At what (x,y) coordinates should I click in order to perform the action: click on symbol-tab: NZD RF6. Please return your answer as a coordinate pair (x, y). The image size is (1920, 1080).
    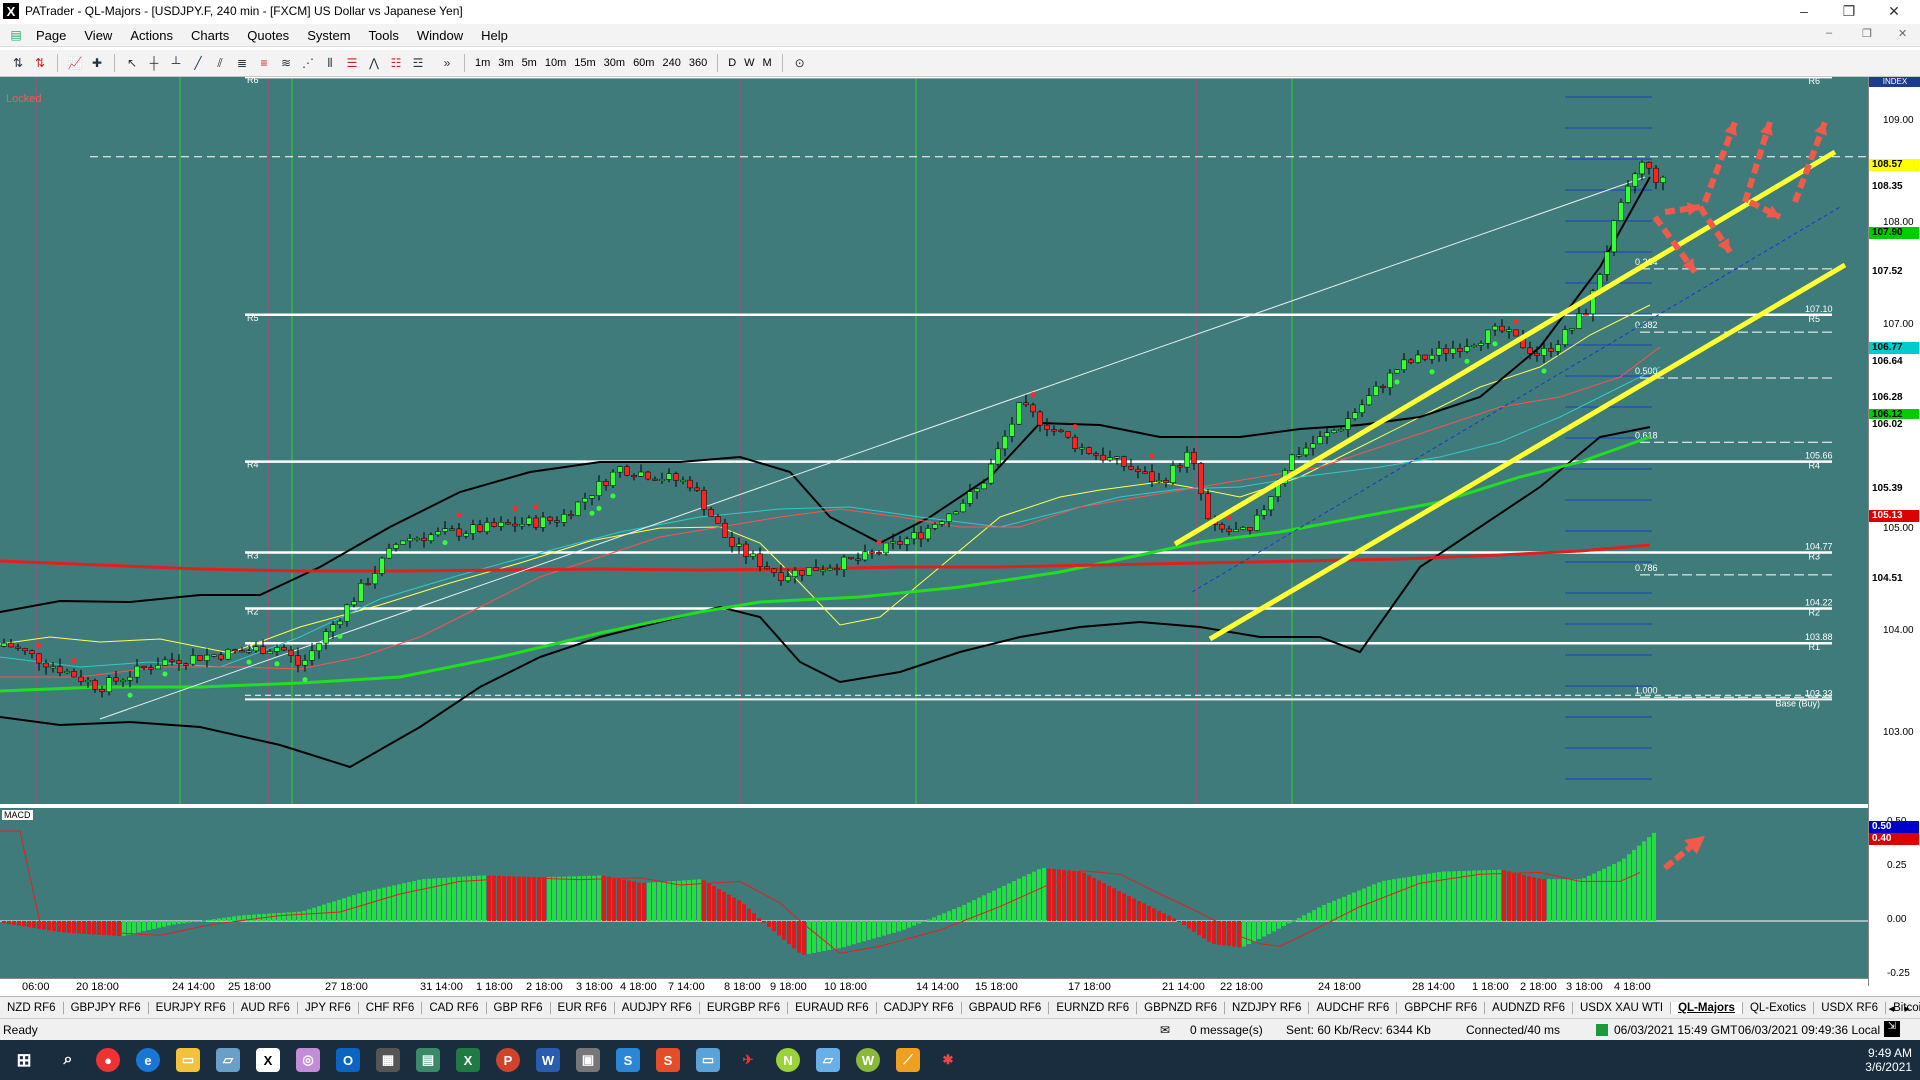
    Looking at the image, I should click on (32, 1008).